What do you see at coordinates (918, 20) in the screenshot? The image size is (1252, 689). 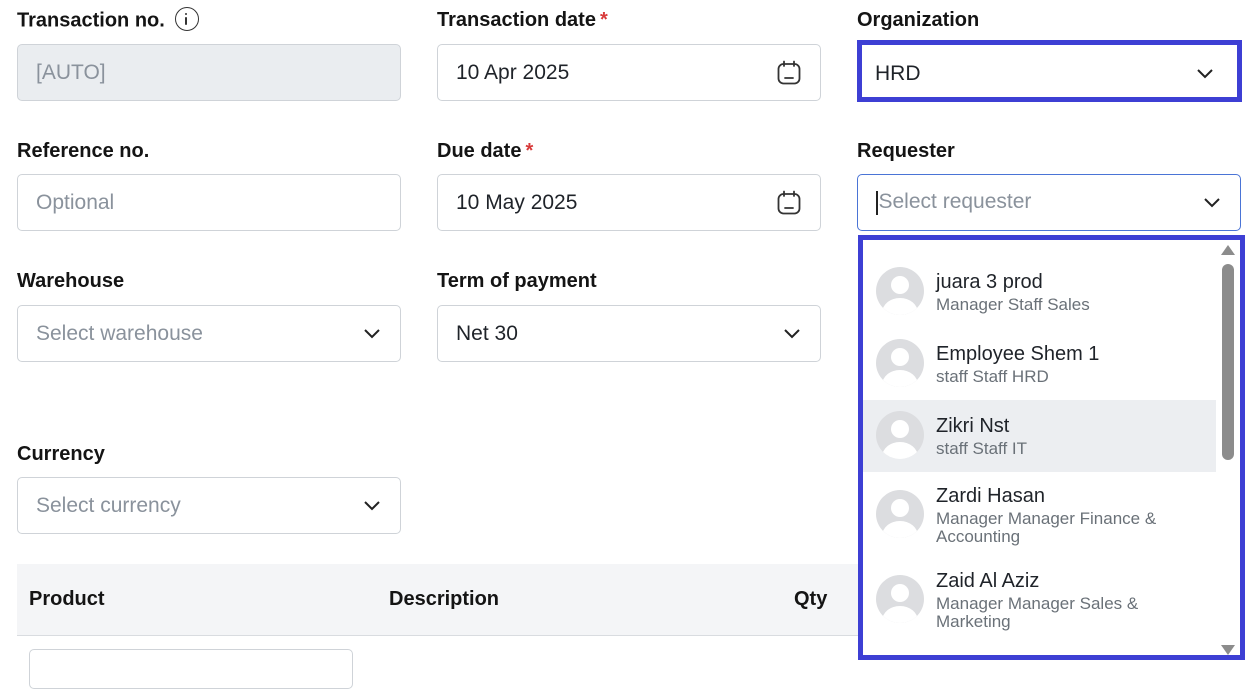 I see `organization-label: Organization` at bounding box center [918, 20].